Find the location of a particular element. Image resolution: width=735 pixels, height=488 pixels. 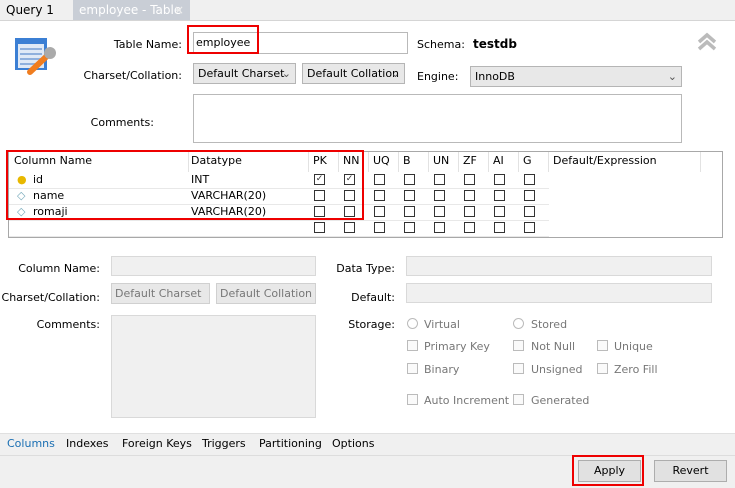

tab-triggers: Triggers is located at coordinates (224, 444).